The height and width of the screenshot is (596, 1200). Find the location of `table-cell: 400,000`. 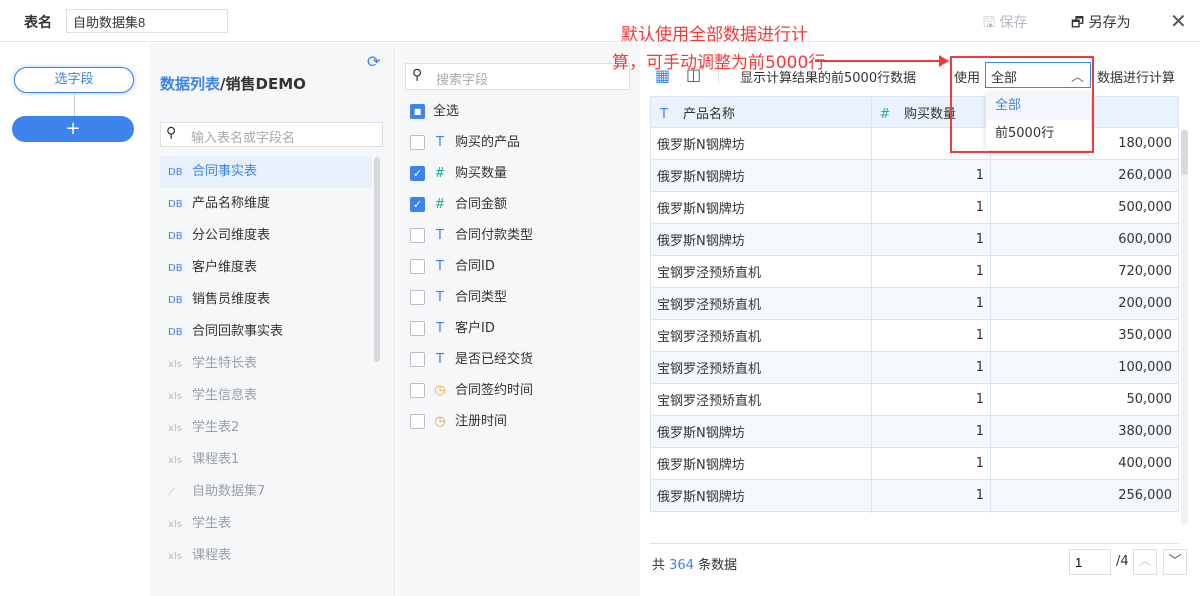

table-cell: 400,000 is located at coordinates (1084, 463).